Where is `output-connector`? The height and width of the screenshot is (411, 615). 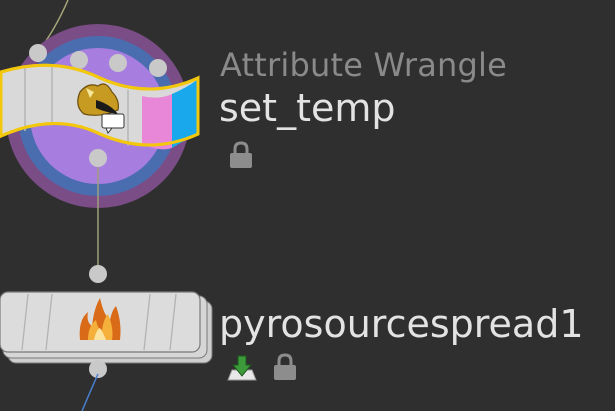
output-connector is located at coordinates (98, 158).